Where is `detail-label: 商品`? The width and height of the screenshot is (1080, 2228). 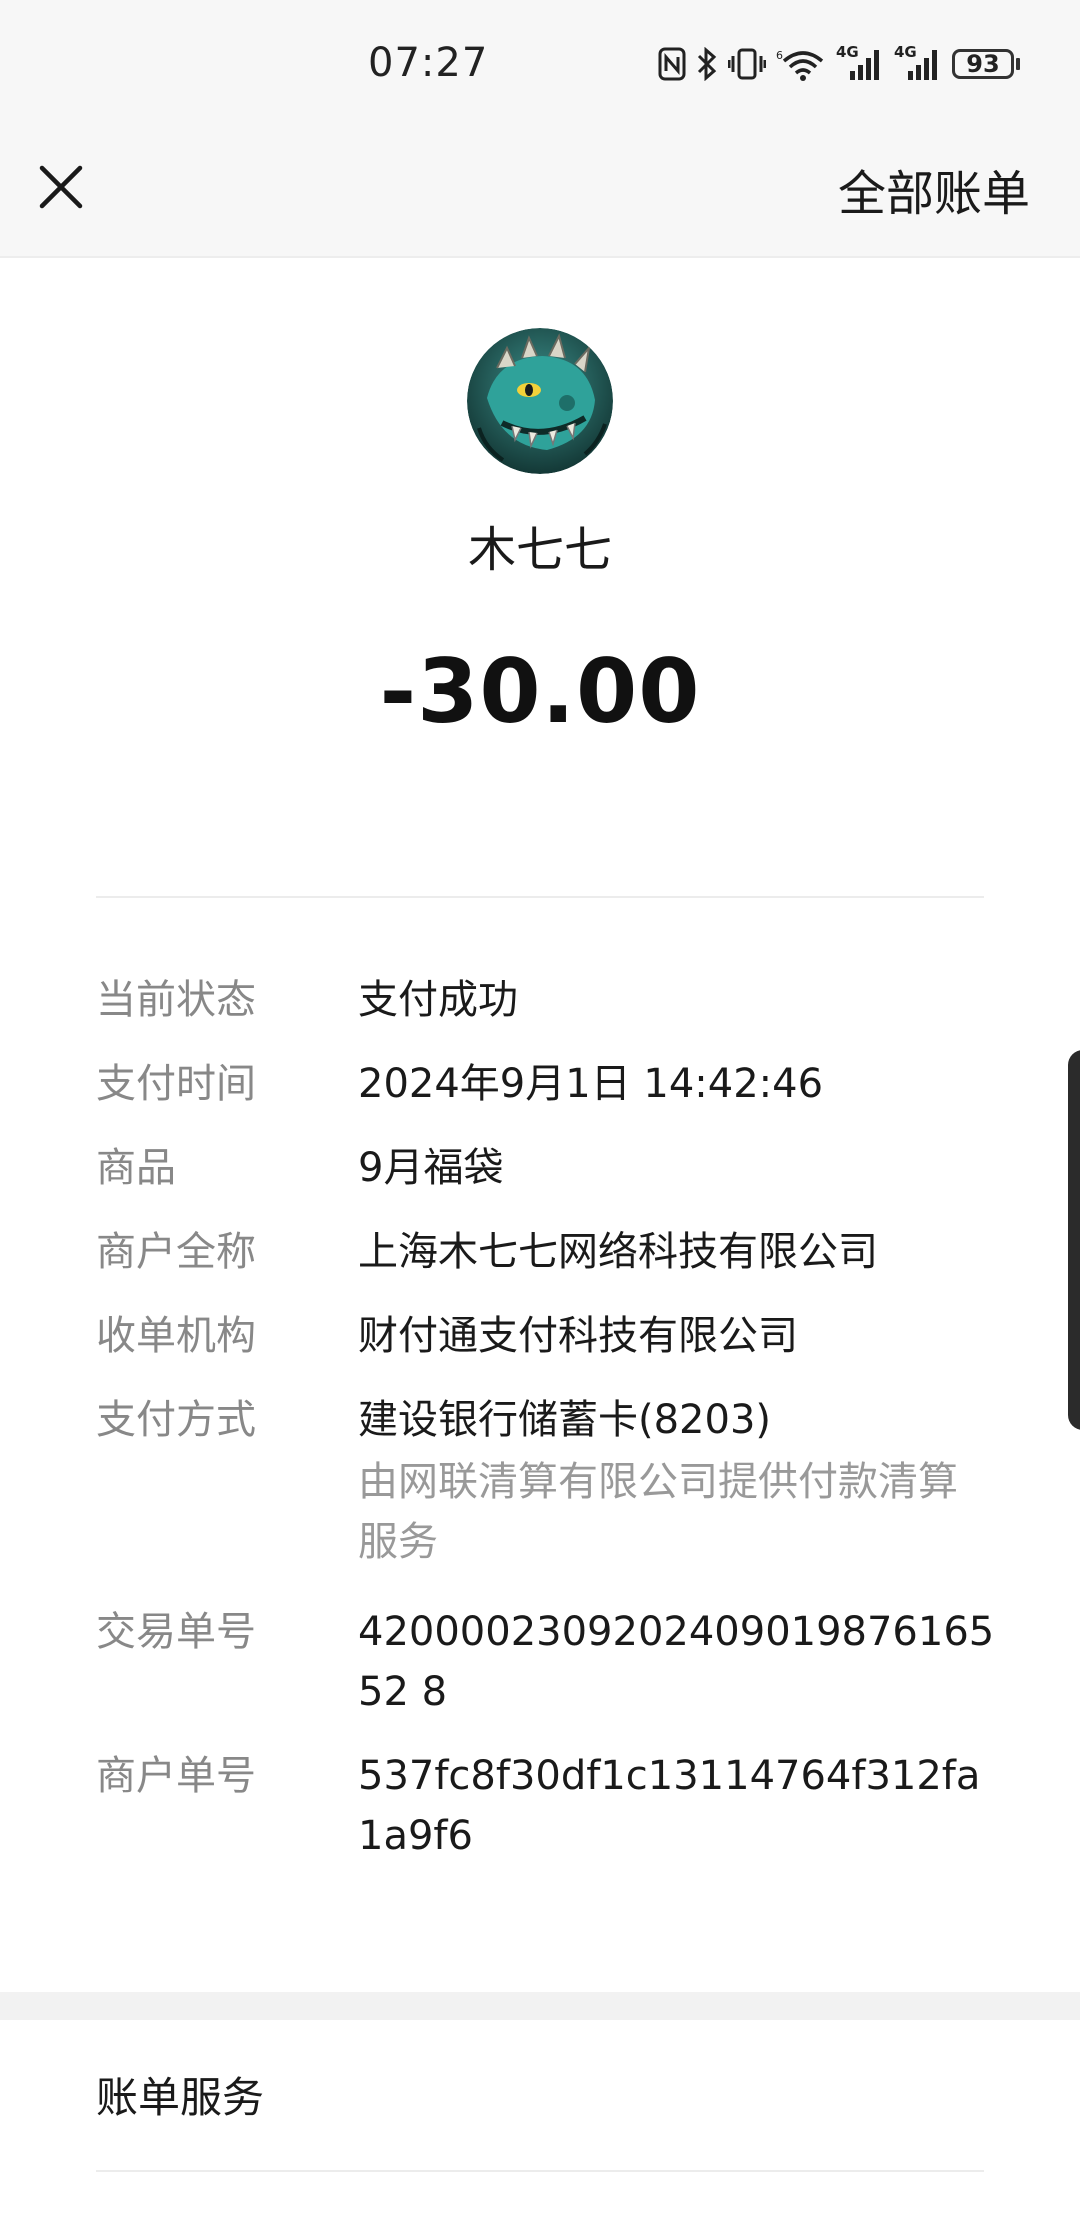
detail-label: 商品 is located at coordinates (136, 1168).